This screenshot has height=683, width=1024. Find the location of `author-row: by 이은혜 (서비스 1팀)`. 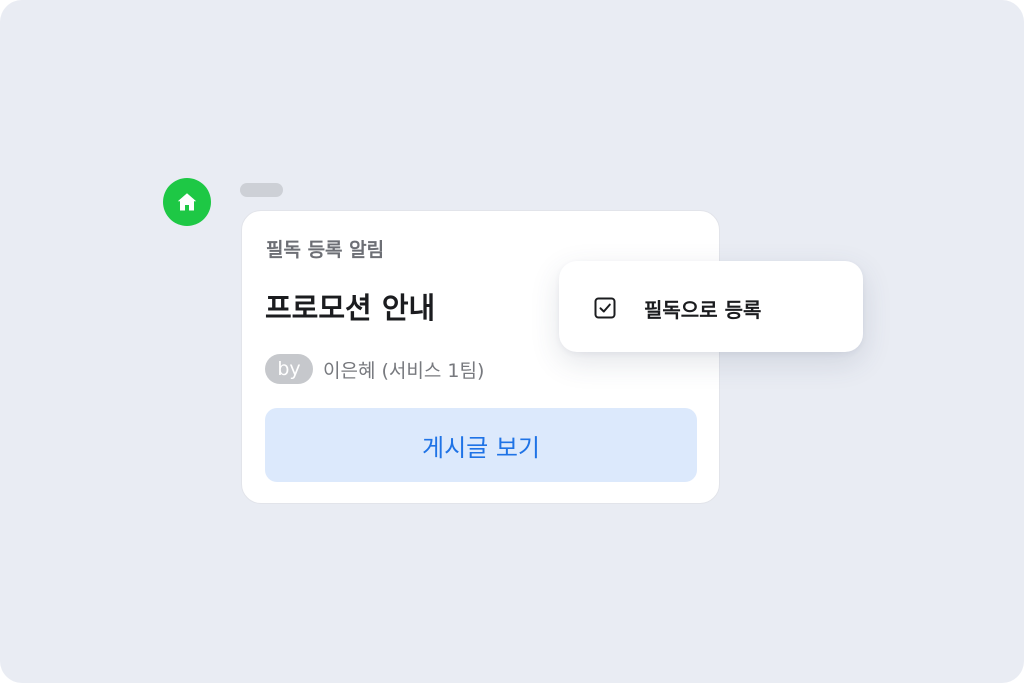

author-row: by 이은혜 (서비스 1팀) is located at coordinates (374, 369).